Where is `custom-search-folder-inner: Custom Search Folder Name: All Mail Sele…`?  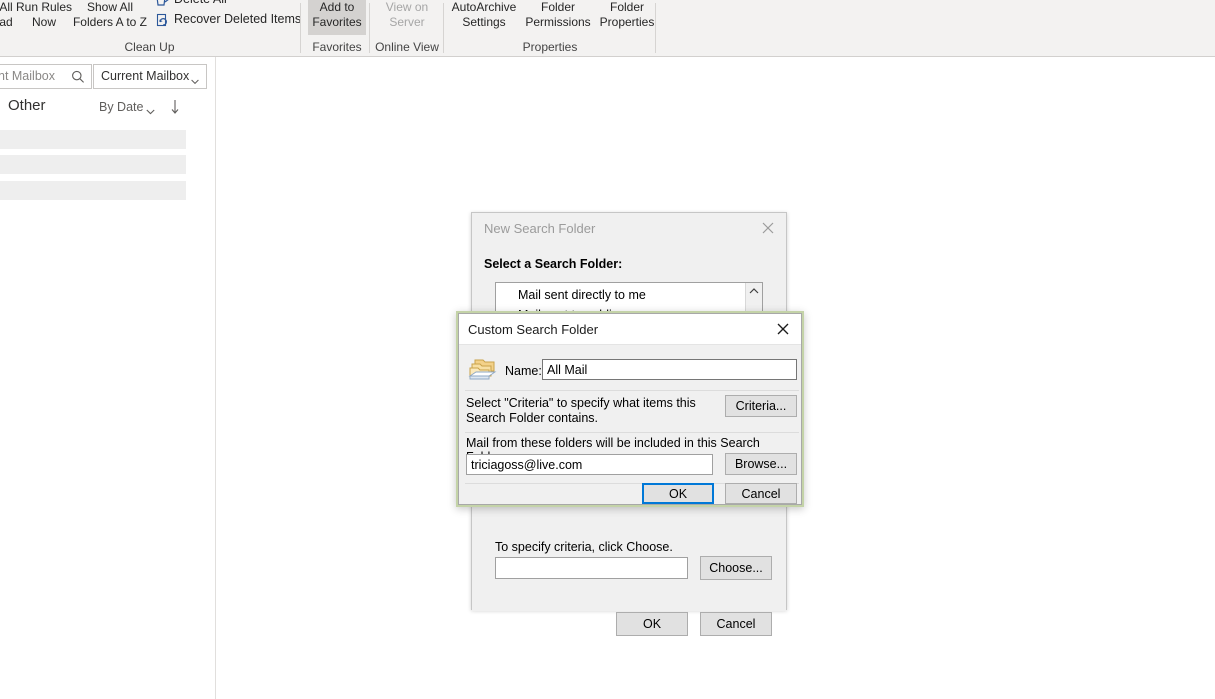
custom-search-folder-inner: Custom Search Folder Name: All Mail Sele… is located at coordinates (630, 409).